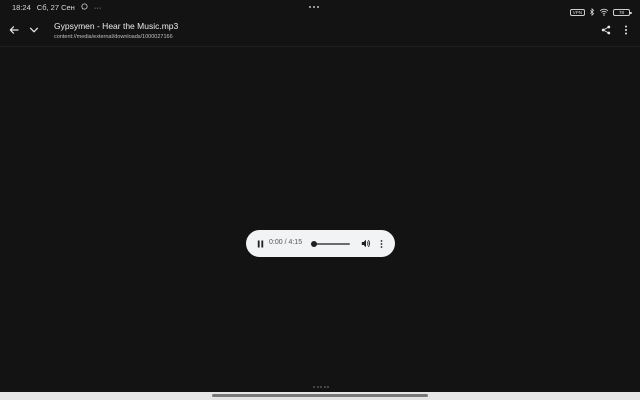 The height and width of the screenshot is (400, 640). What do you see at coordinates (577, 12) in the screenshot?
I see `vpn-badge: VPN` at bounding box center [577, 12].